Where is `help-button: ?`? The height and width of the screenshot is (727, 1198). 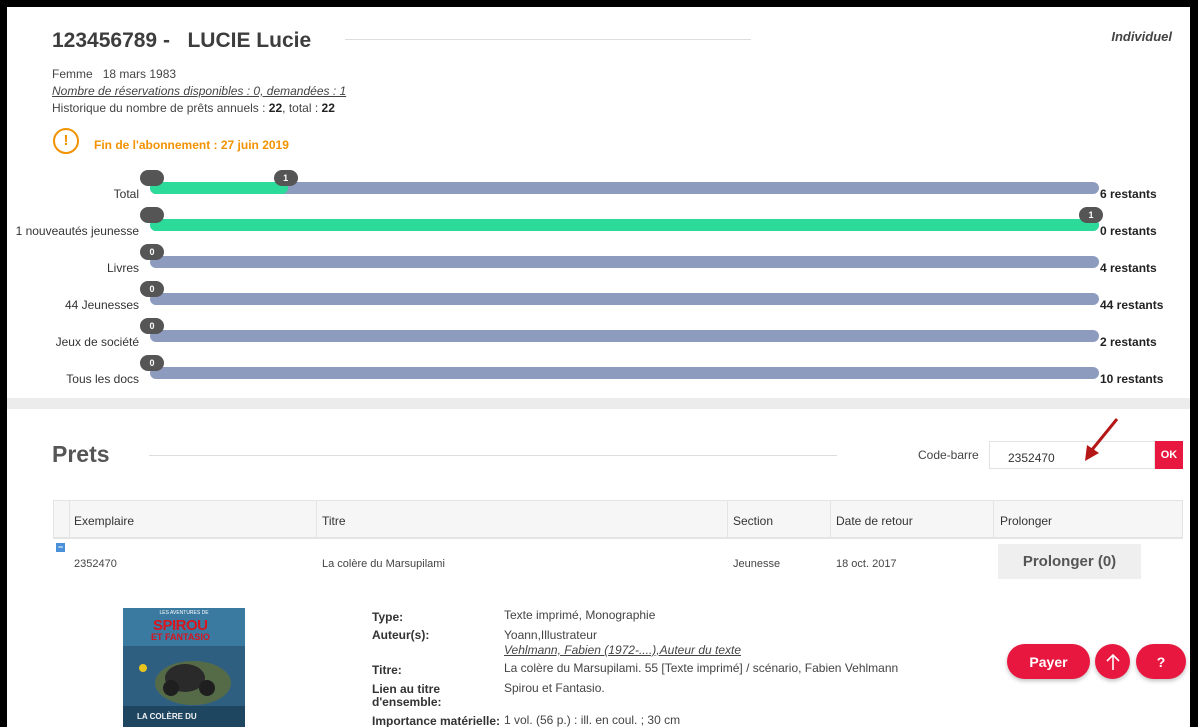
help-button: ? is located at coordinates (1161, 661).